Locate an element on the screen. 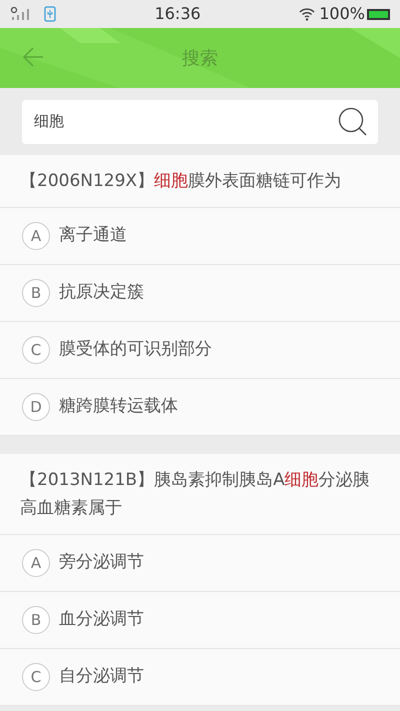 The width and height of the screenshot is (400, 711). clock: 16:36 is located at coordinates (178, 14).